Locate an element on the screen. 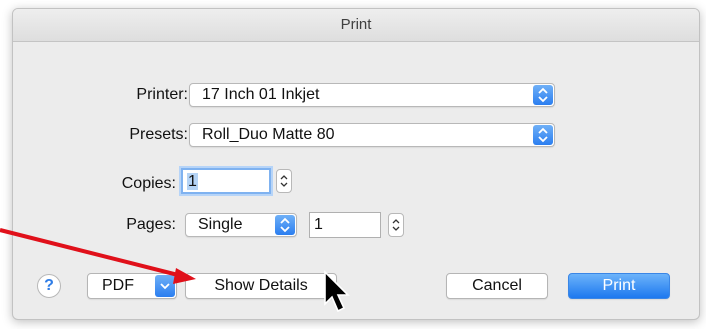 This screenshot has width=706, height=329. annotation-overlay is located at coordinates (175, 270).